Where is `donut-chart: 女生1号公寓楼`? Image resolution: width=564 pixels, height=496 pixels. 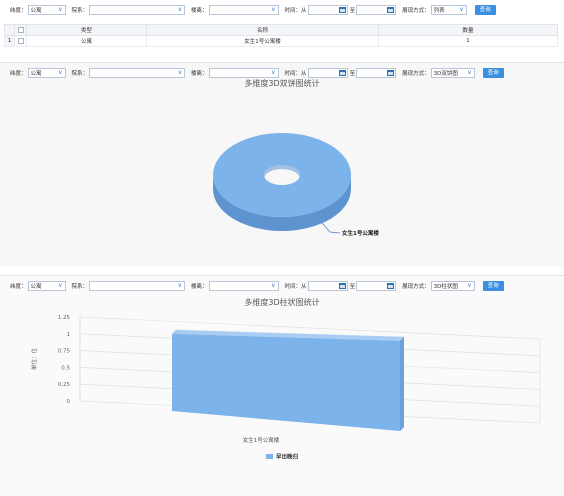
donut-chart: 女生1号公寓楼 is located at coordinates (296, 185).